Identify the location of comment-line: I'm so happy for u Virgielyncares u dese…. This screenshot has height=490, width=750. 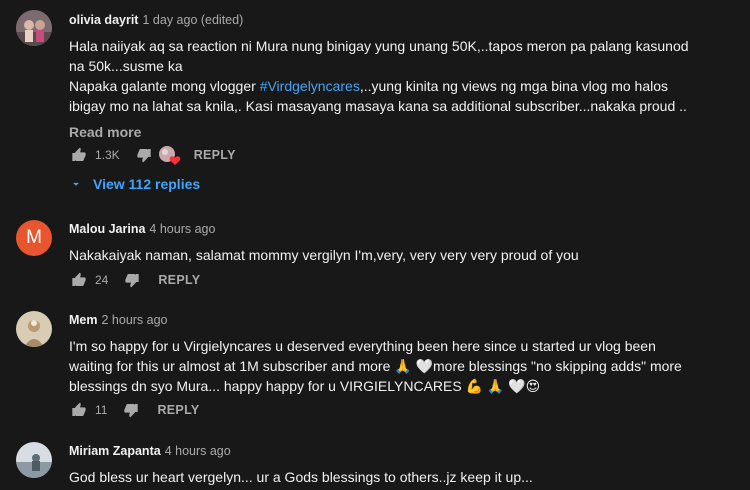
(362, 346).